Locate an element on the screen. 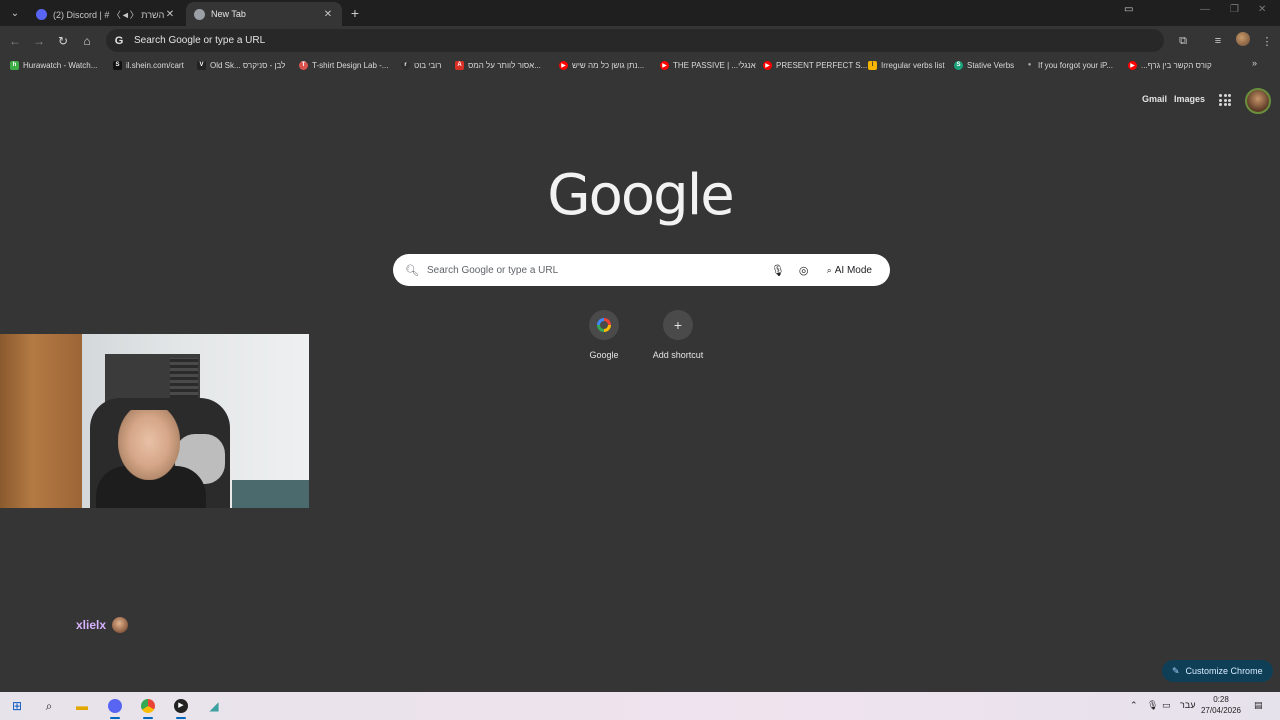 Image resolution: width=1280 pixels, height=720 pixels. close-window-icon: ✕ is located at coordinates (1262, 9).